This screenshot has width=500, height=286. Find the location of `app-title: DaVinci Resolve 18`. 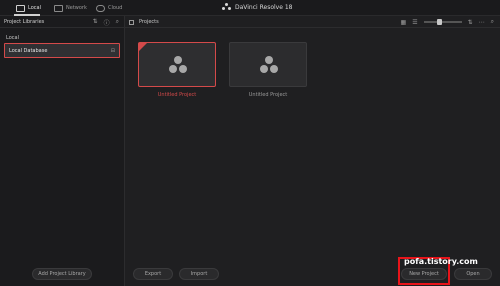

app-title: DaVinci Resolve 18 is located at coordinates (257, 7).